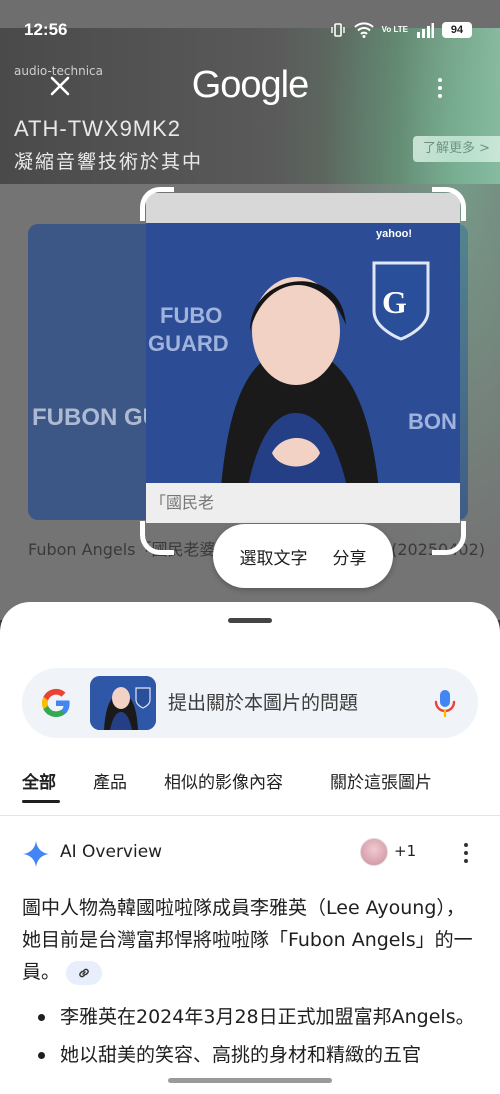  Describe the element at coordinates (55, 703) in the screenshot. I see `google-g-icon` at that location.